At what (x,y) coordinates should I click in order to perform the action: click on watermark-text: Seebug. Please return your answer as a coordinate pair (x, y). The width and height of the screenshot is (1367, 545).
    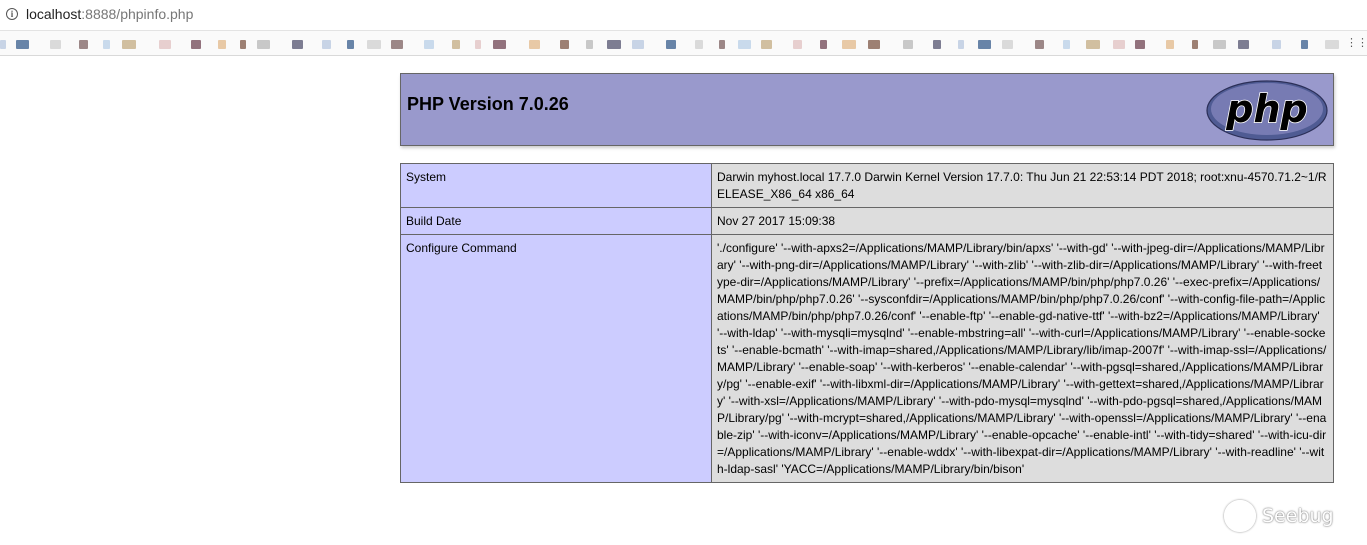
    Looking at the image, I should click on (1298, 516).